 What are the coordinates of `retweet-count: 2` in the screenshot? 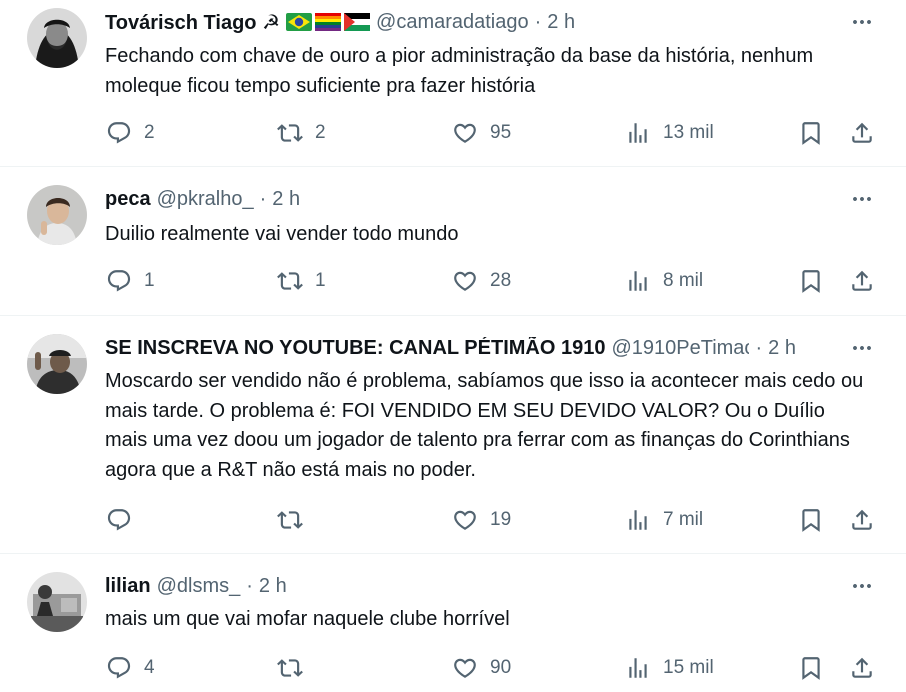 It's located at (320, 132).